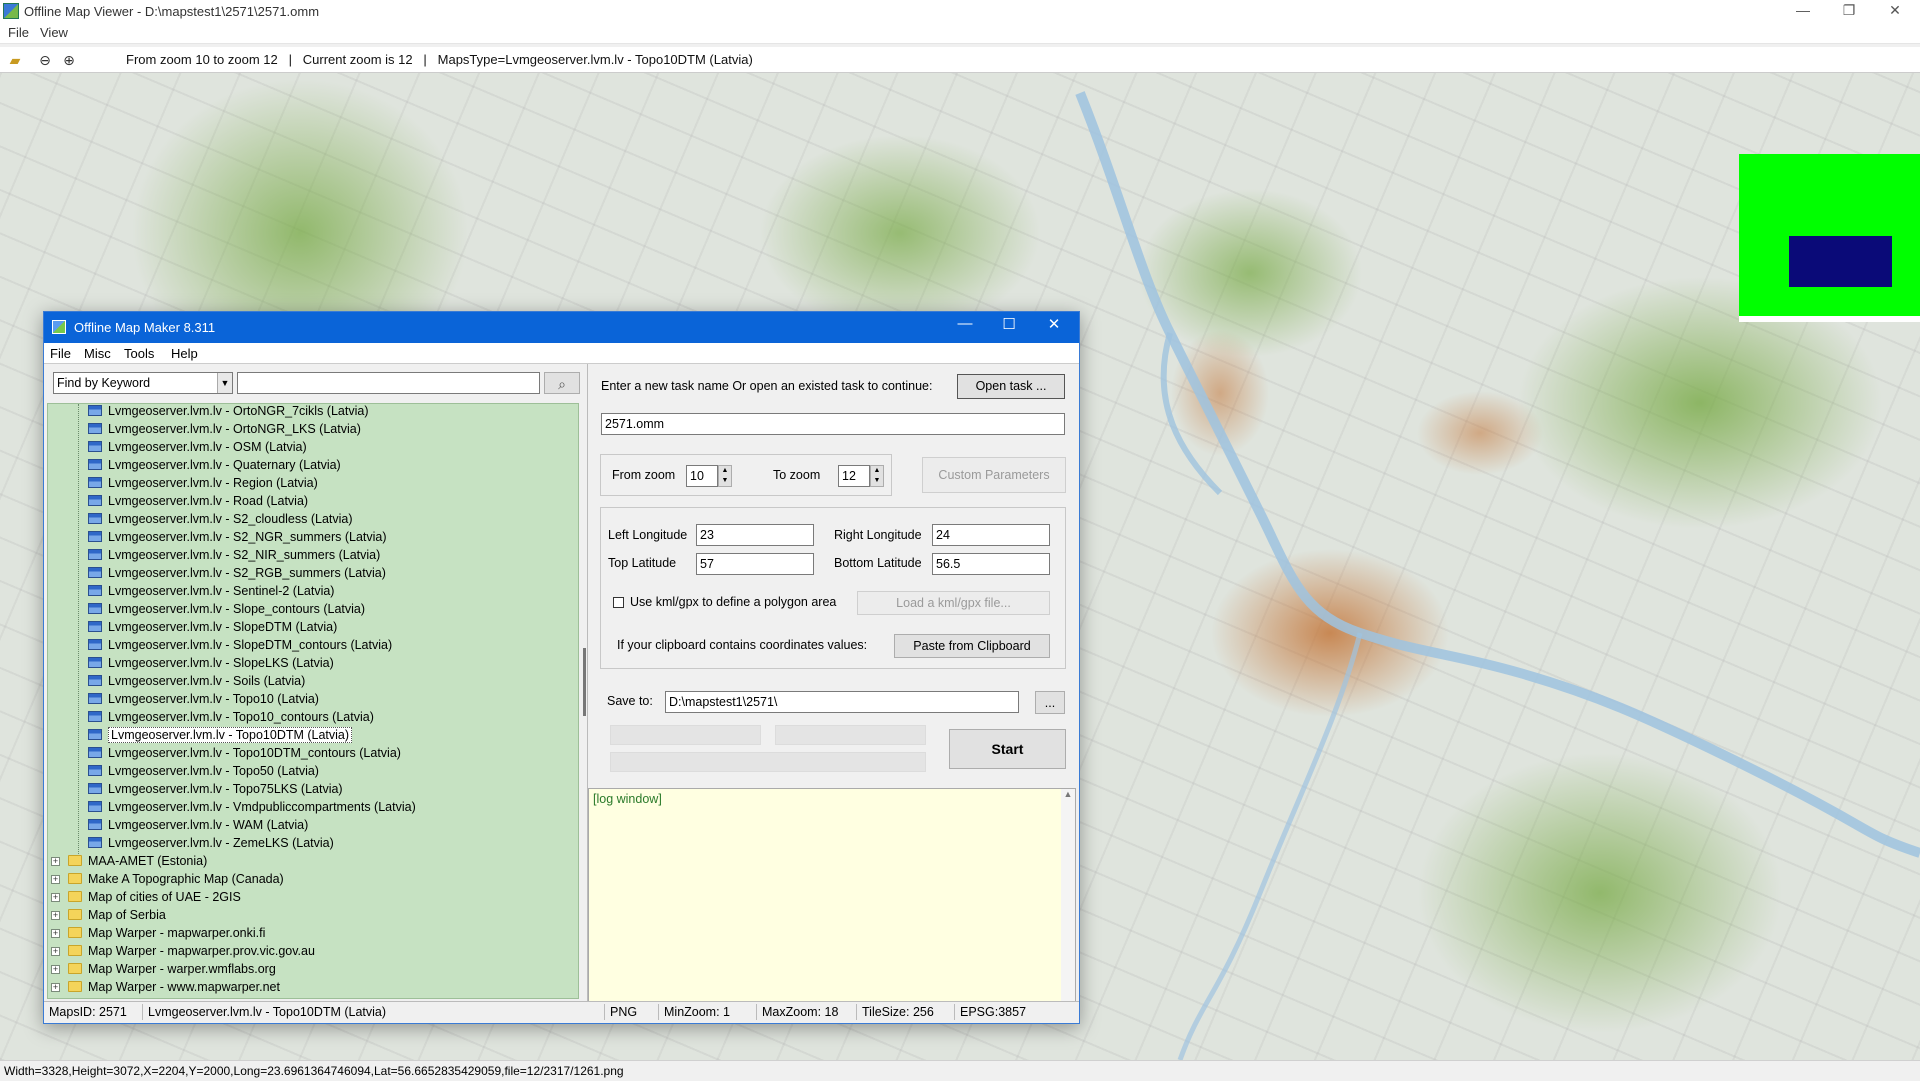 The height and width of the screenshot is (1081, 1920). Describe the element at coordinates (854, 476) in the screenshot. I see `to-zoom-input: 12` at that location.